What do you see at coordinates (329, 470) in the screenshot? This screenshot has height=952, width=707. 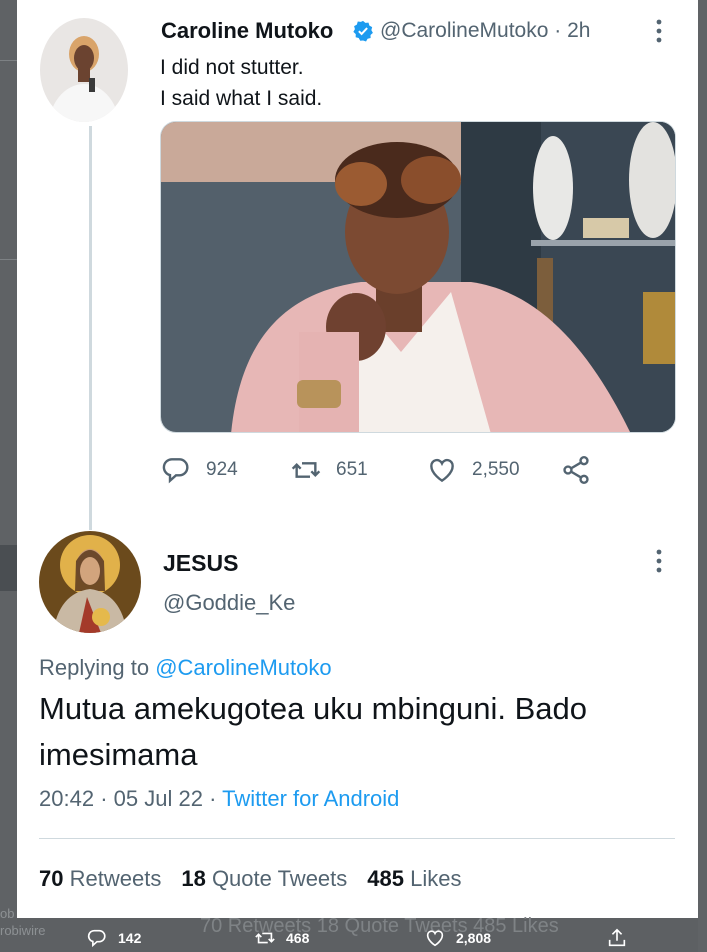 I see `retweet-action: 651` at bounding box center [329, 470].